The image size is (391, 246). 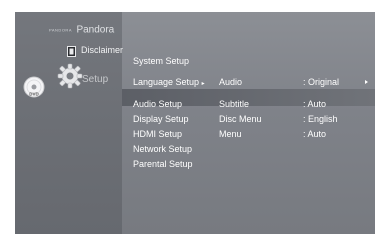 What do you see at coordinates (230, 134) in the screenshot?
I see `option-name: Menu` at bounding box center [230, 134].